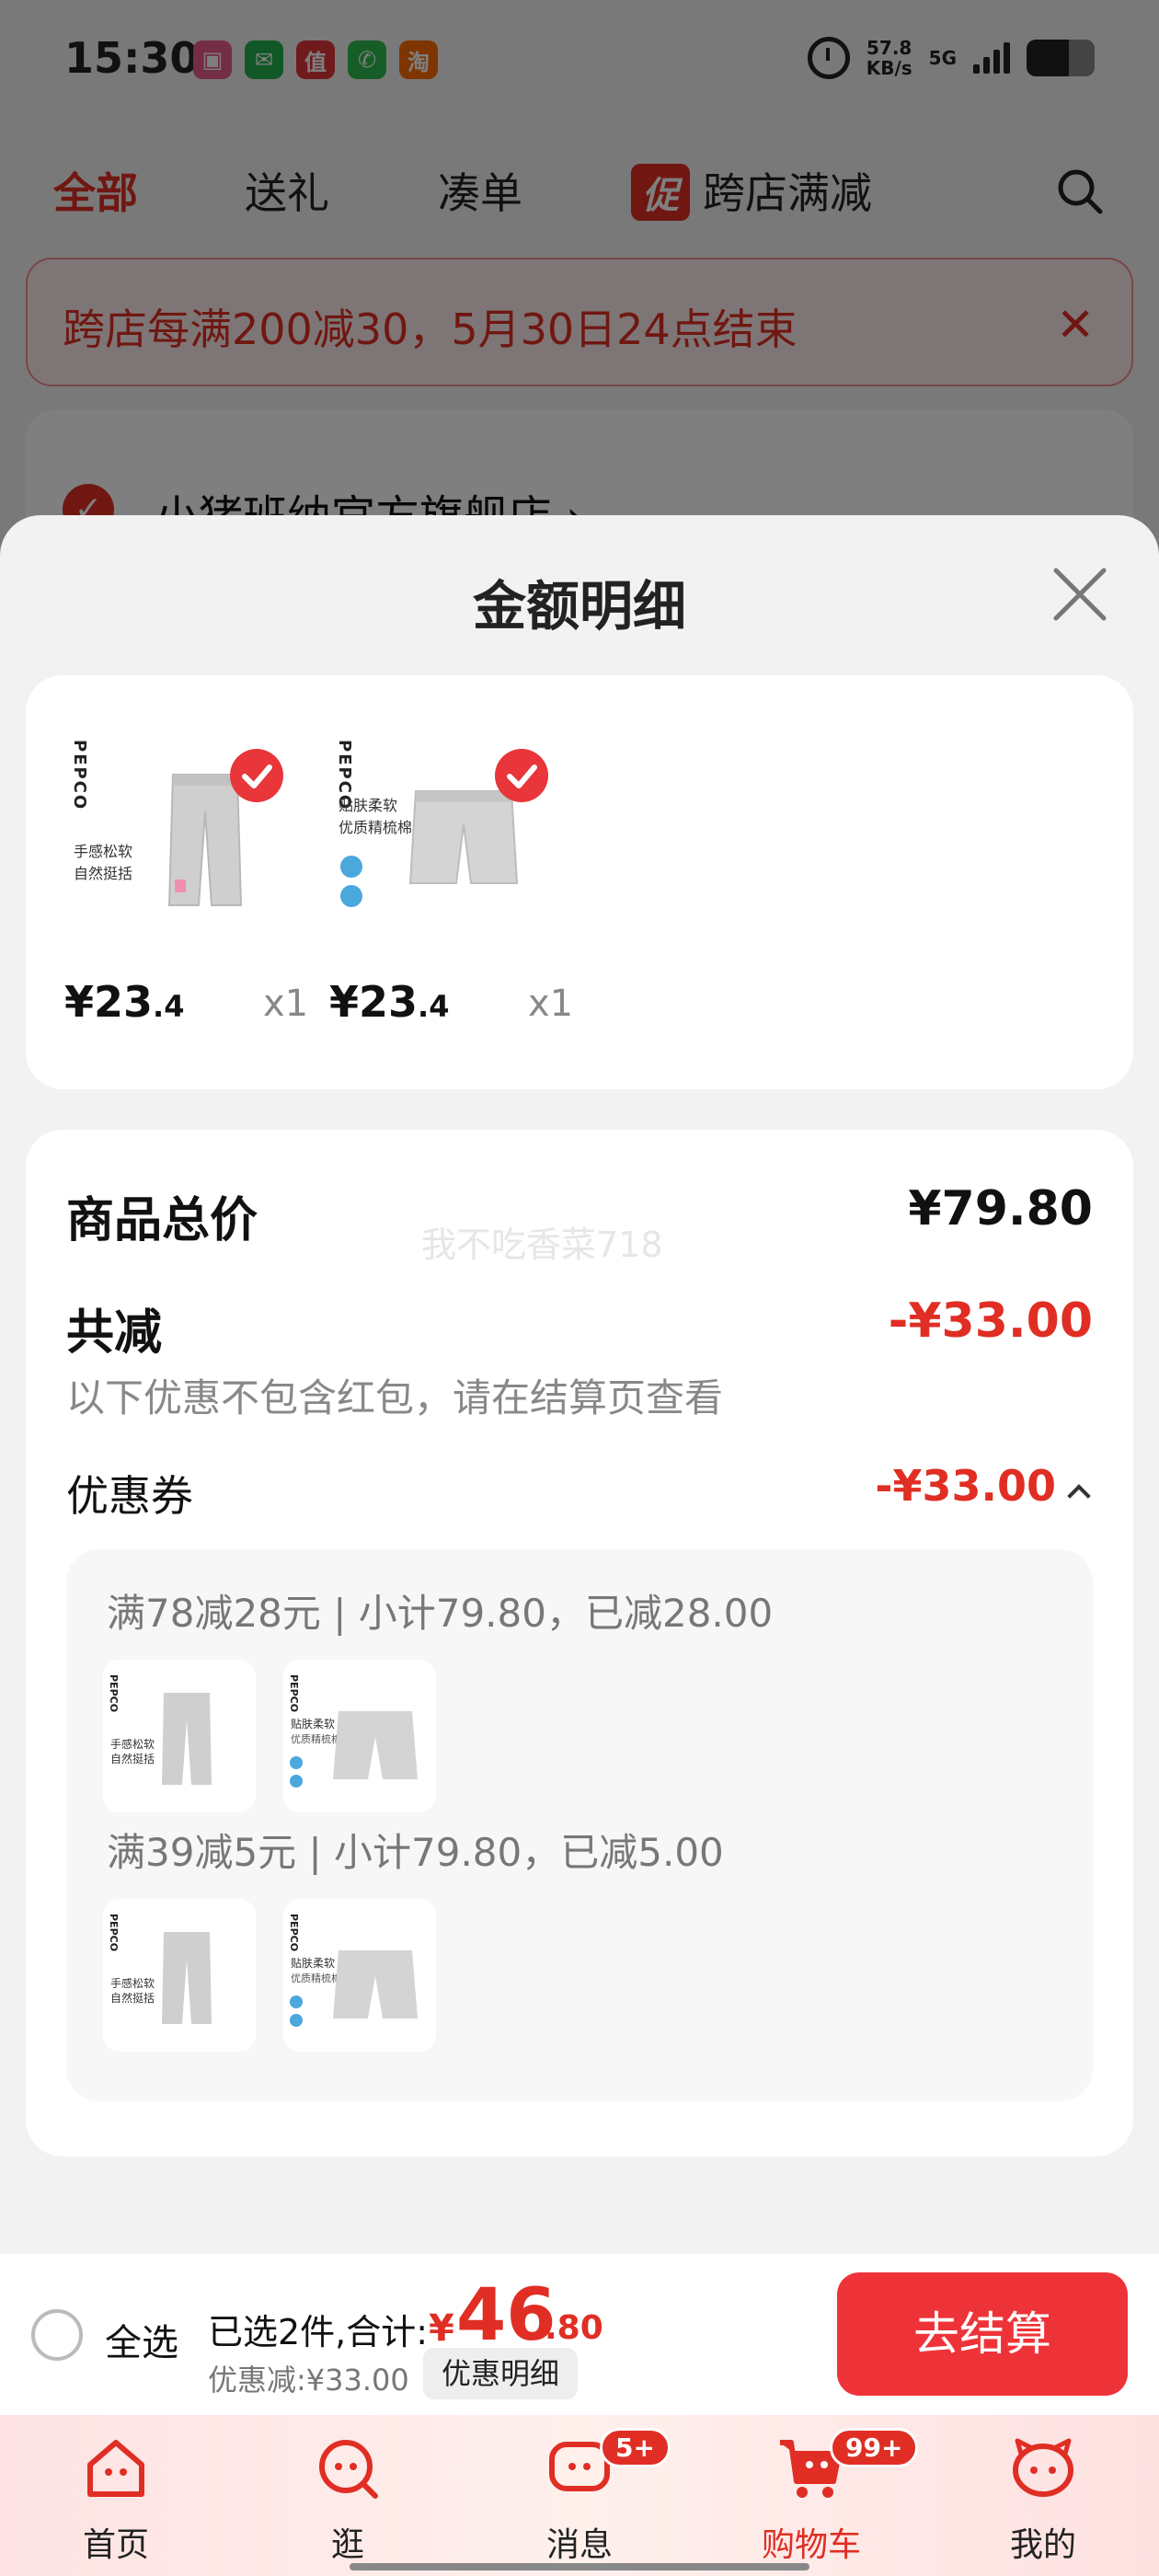  I want to click on sheet-title: 金额明细, so click(579, 606).